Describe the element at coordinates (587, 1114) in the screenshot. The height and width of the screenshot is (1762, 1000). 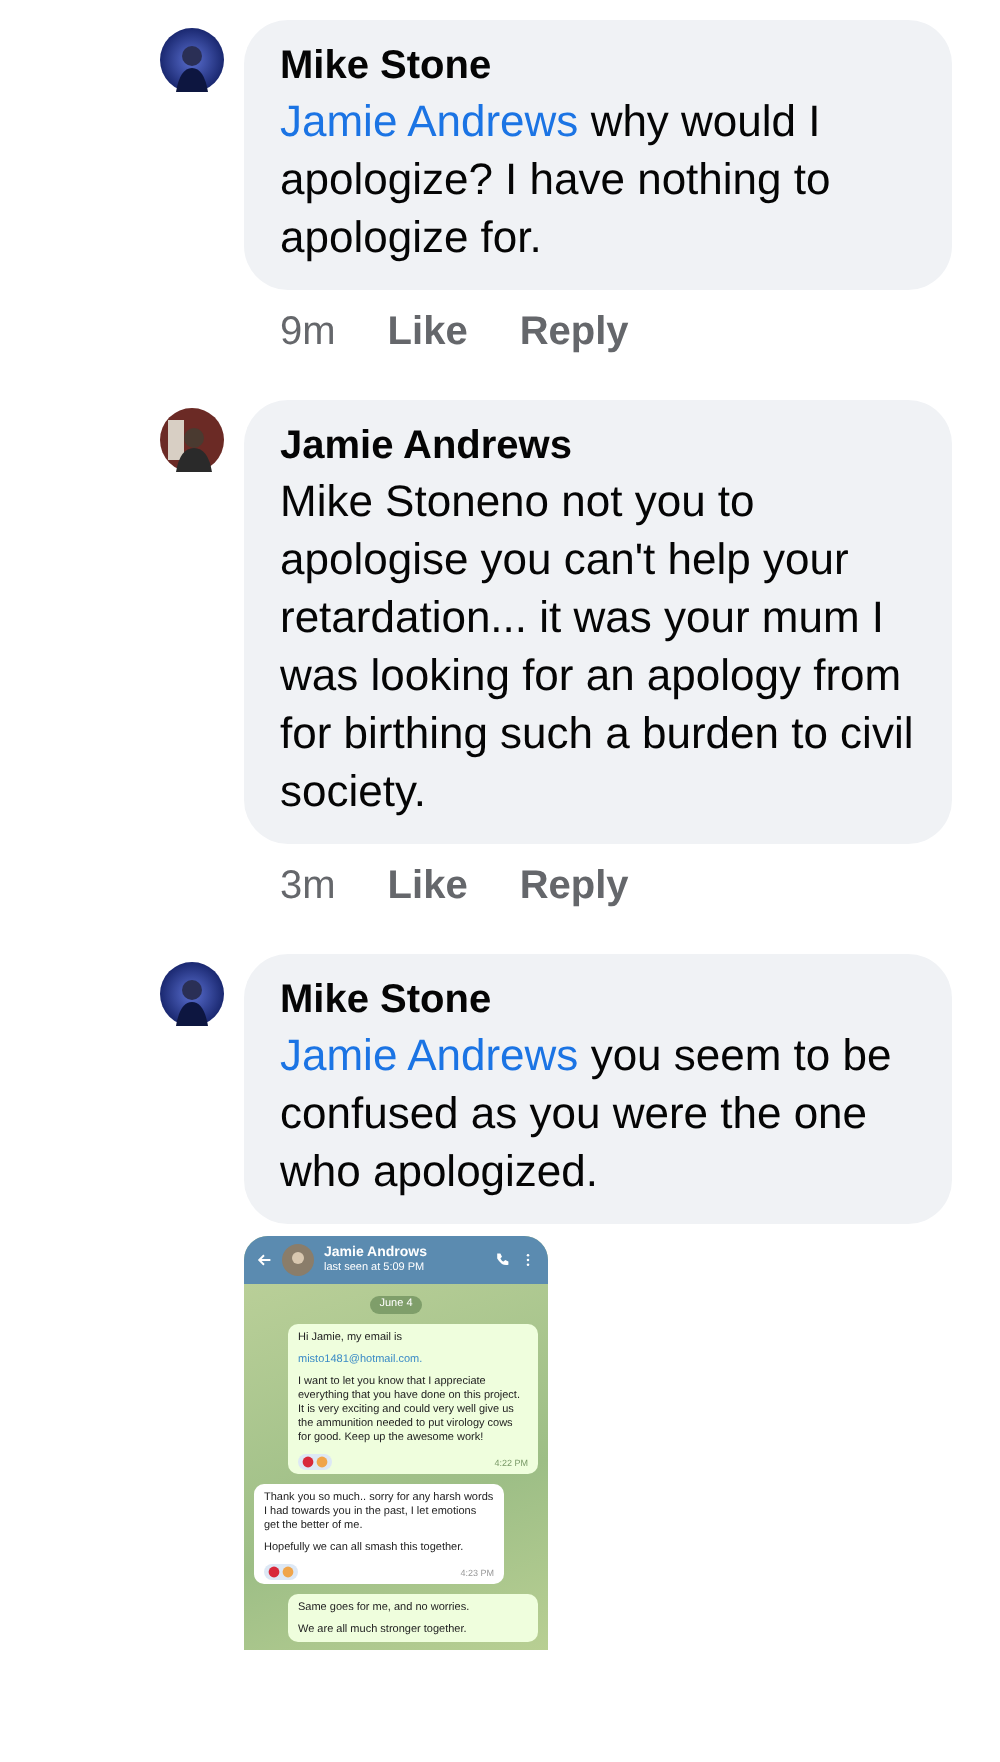
I see `comment-text: Jamie Andrews you seem to be confused as you were the one who apologized.` at that location.